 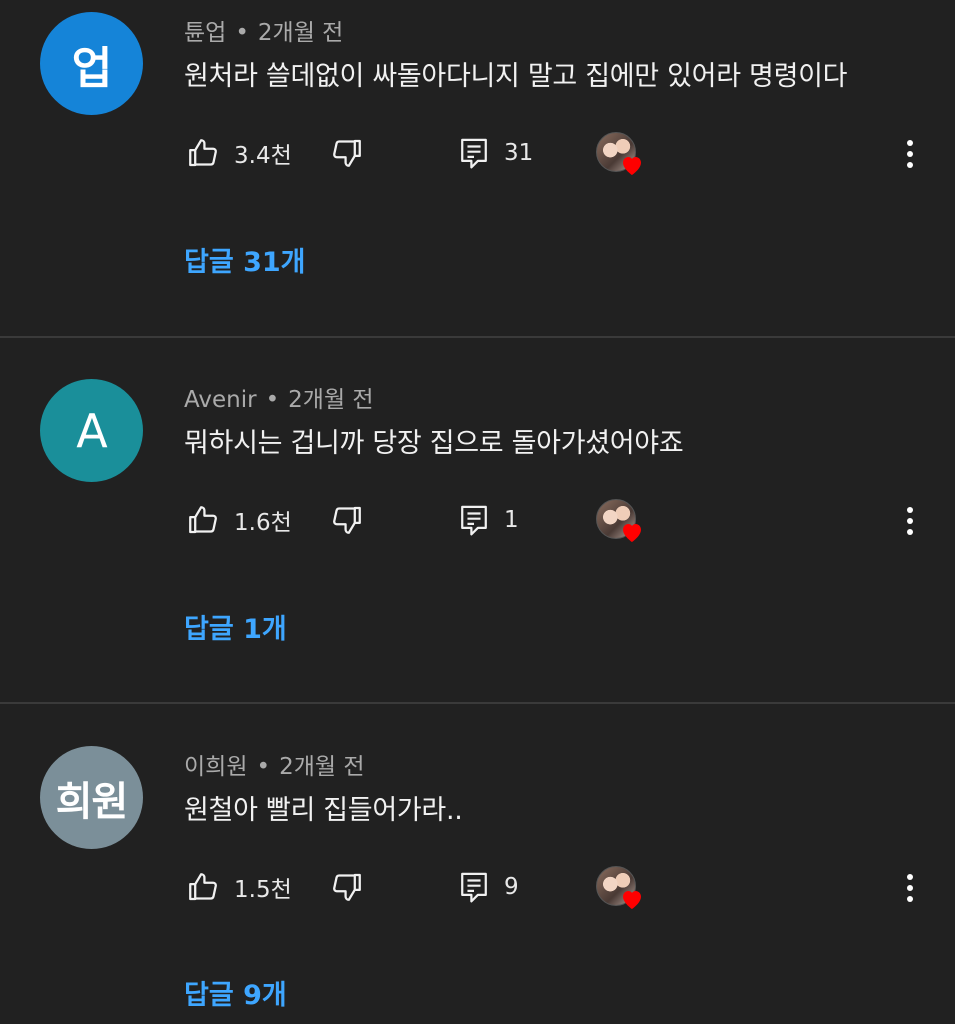 I want to click on comment-meta: 튠업 • 2개월 전, so click(x=263, y=30).